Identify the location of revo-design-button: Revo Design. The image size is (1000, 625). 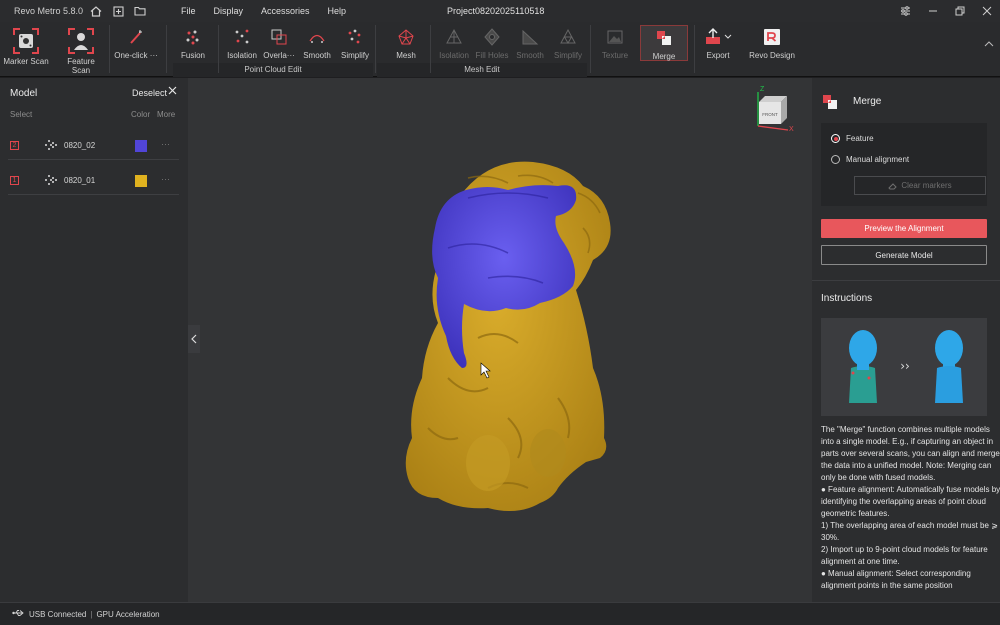
(772, 43).